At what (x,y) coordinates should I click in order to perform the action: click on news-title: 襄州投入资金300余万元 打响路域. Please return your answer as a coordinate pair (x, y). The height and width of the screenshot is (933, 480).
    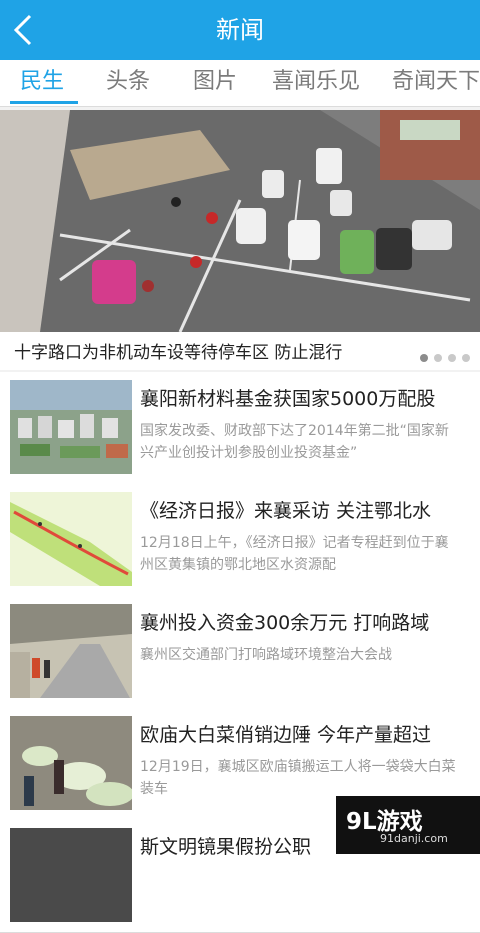
    Looking at the image, I should click on (285, 623).